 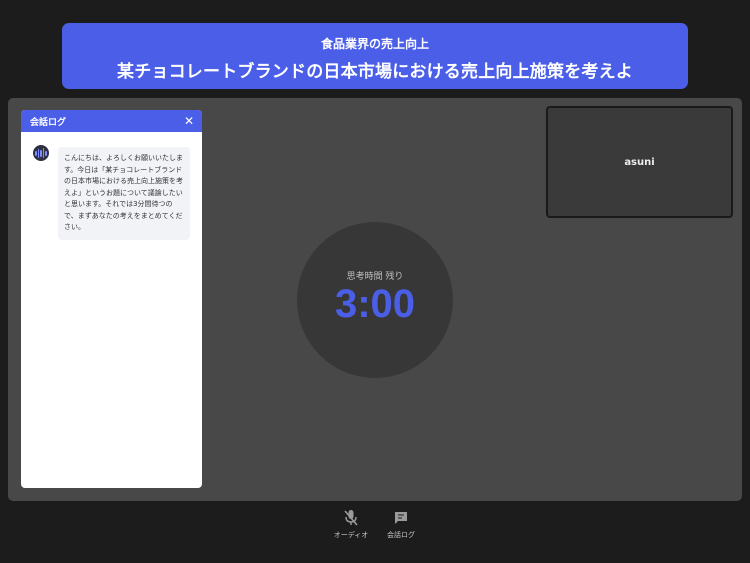 I want to click on audio-label: オーディオ, so click(x=351, y=535).